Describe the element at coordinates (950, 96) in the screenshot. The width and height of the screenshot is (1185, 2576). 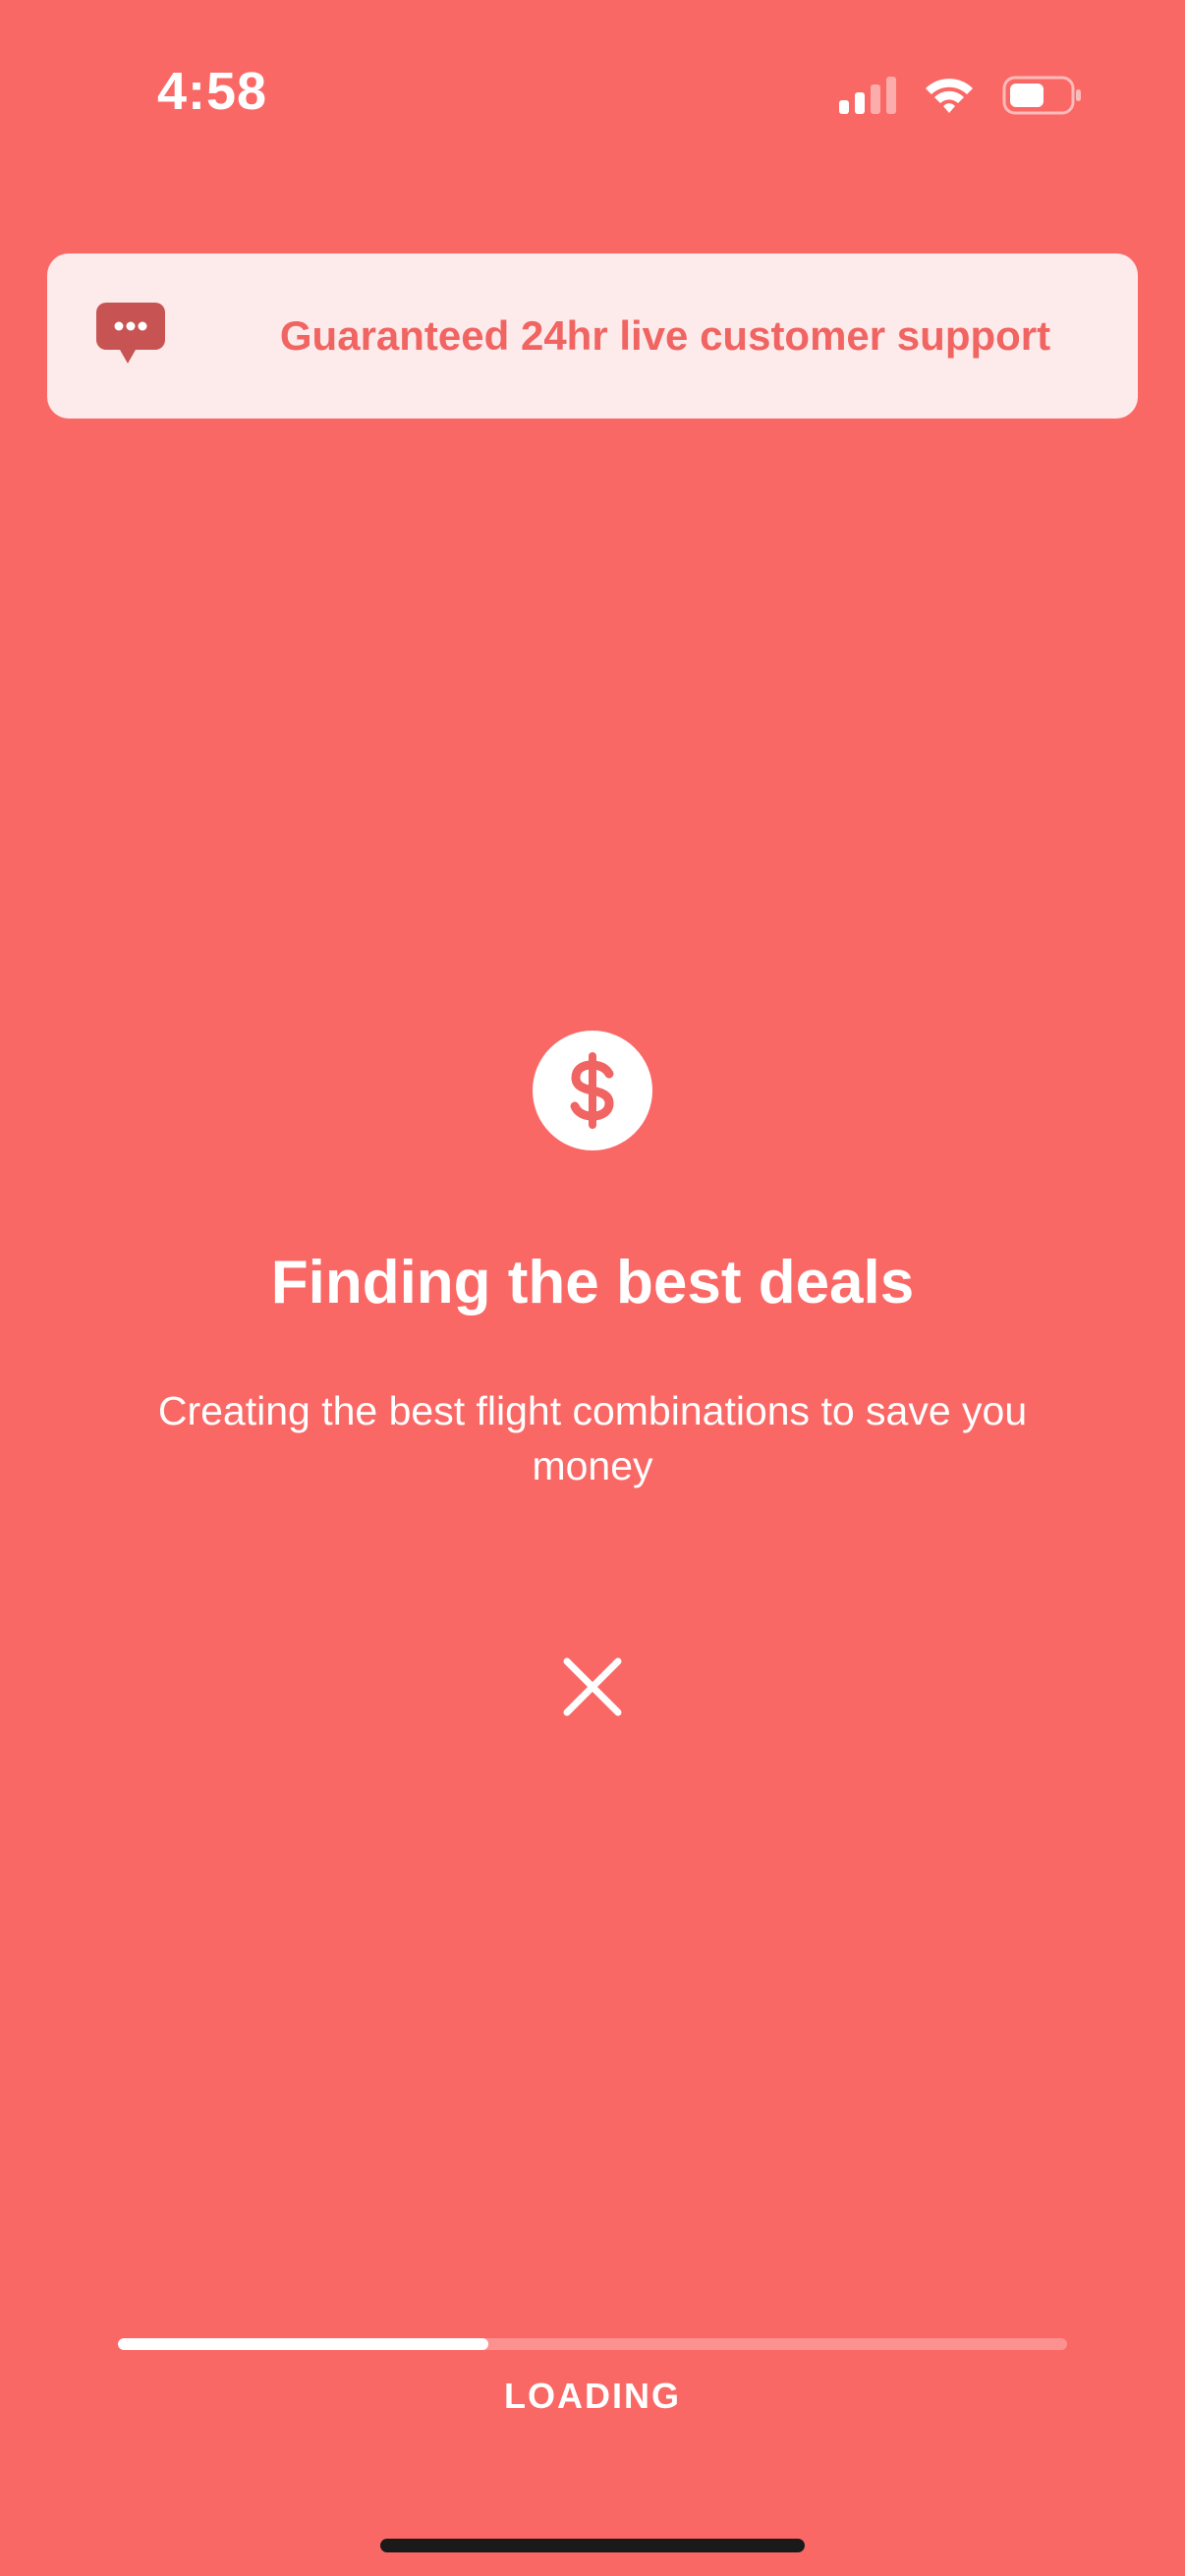
I see `wifi-icon` at that location.